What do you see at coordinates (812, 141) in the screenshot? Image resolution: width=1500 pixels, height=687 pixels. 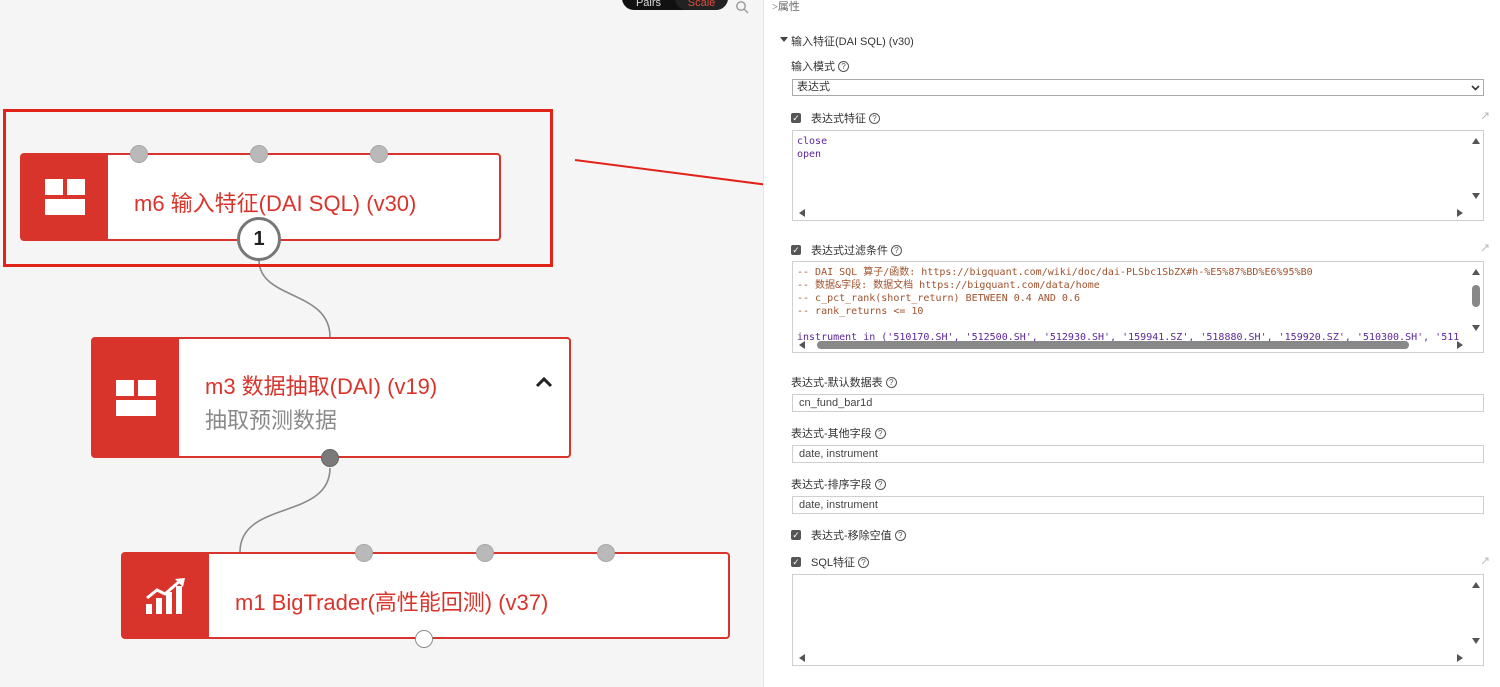 I see `code-line: close` at bounding box center [812, 141].